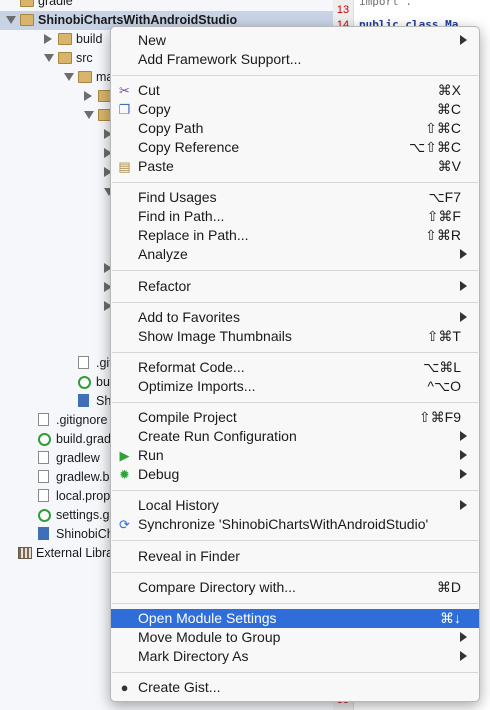  What do you see at coordinates (295, 505) in the screenshot?
I see `menu-item-local-history: Local History` at bounding box center [295, 505].